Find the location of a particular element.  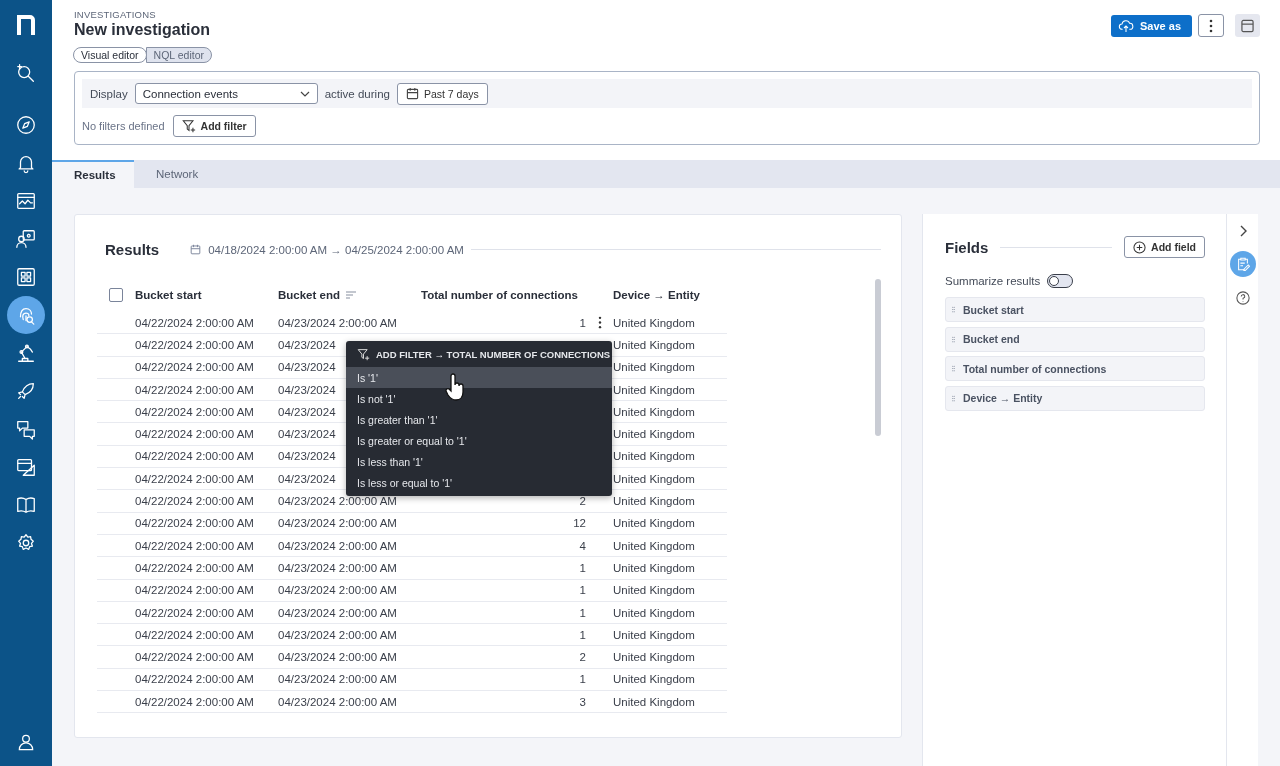

page-title: New investigation is located at coordinates (142, 30).